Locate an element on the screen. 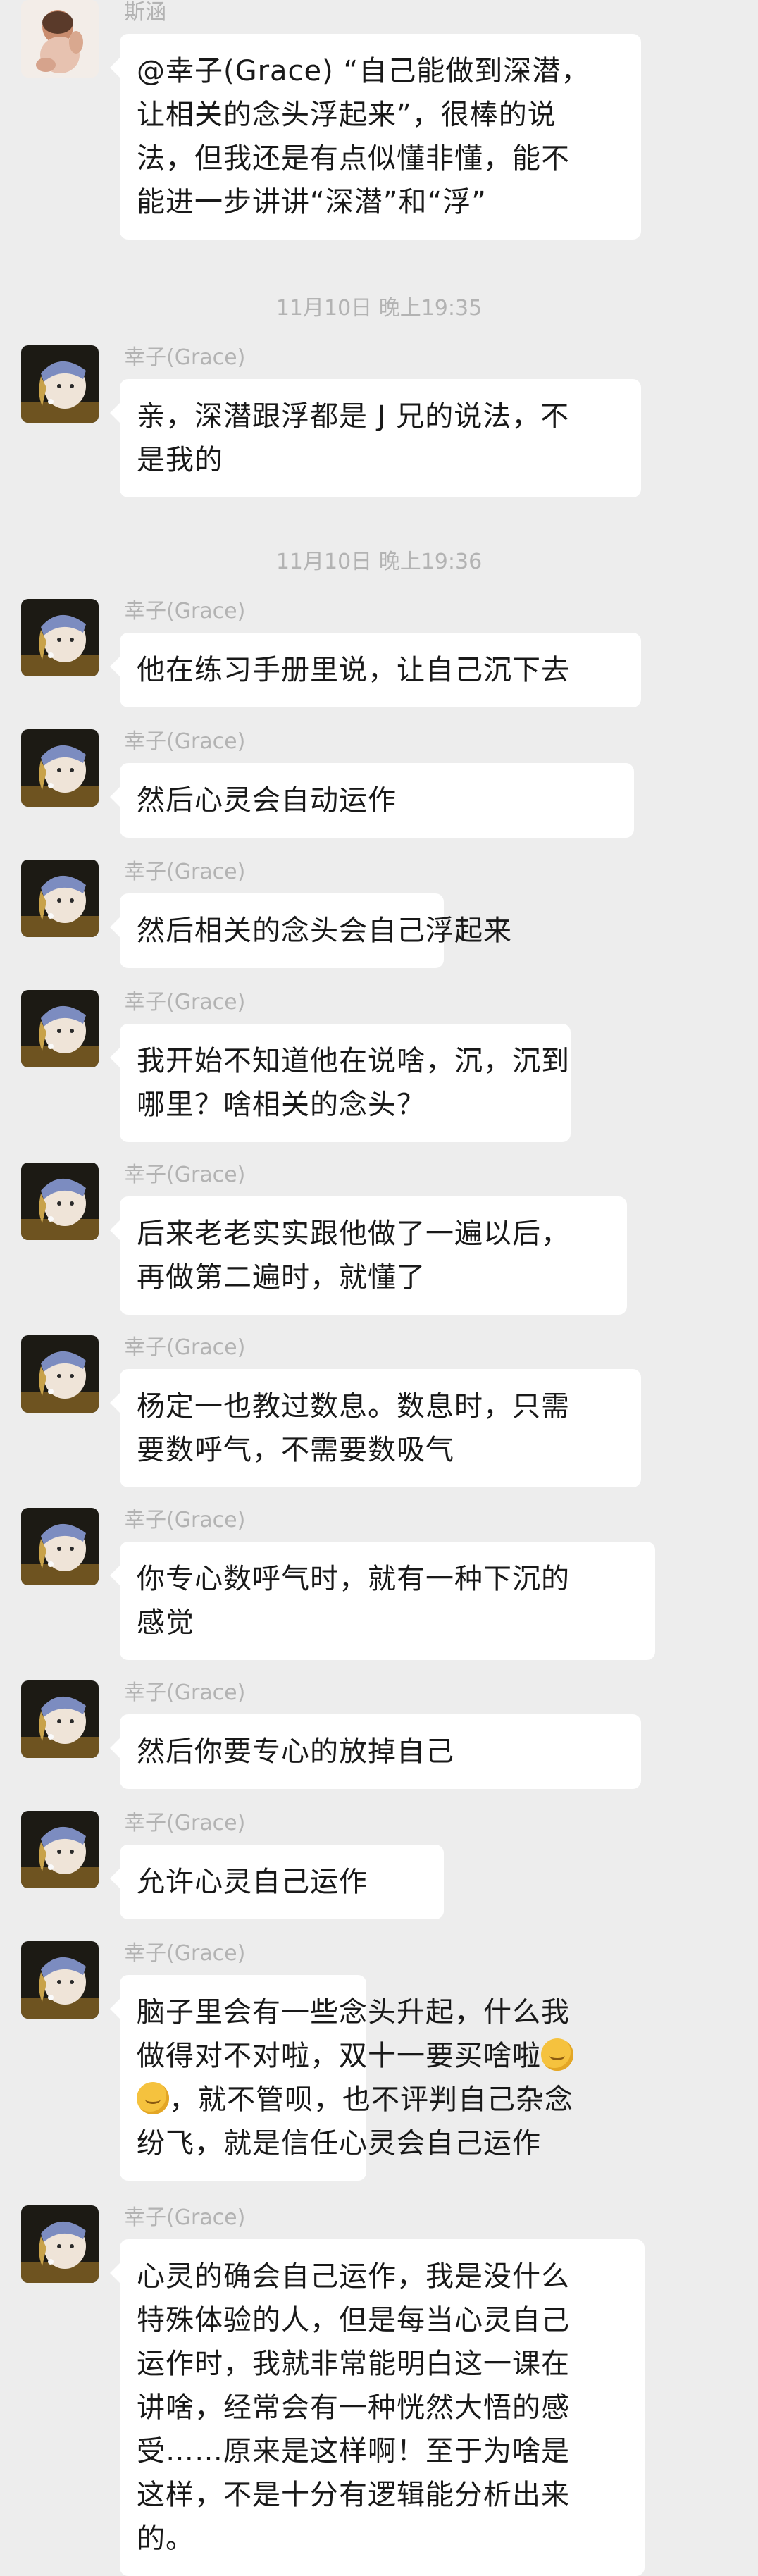 This screenshot has height=2576, width=758. message-text-line: 这样，不是十分有逻辑能分析出来 is located at coordinates (353, 2495).